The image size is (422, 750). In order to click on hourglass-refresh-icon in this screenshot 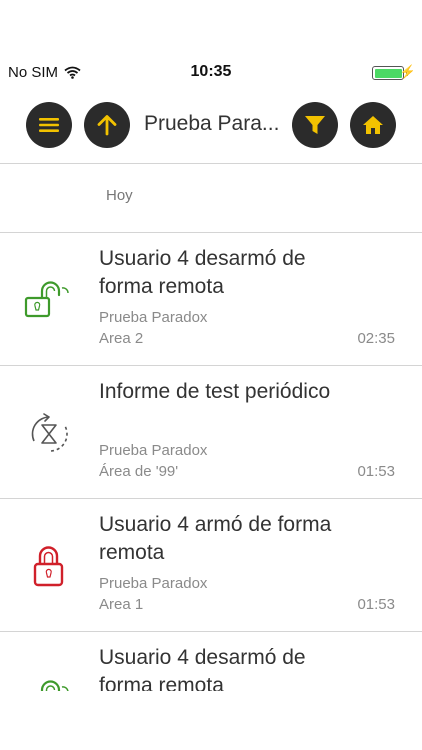, I will do `click(49, 432)`.